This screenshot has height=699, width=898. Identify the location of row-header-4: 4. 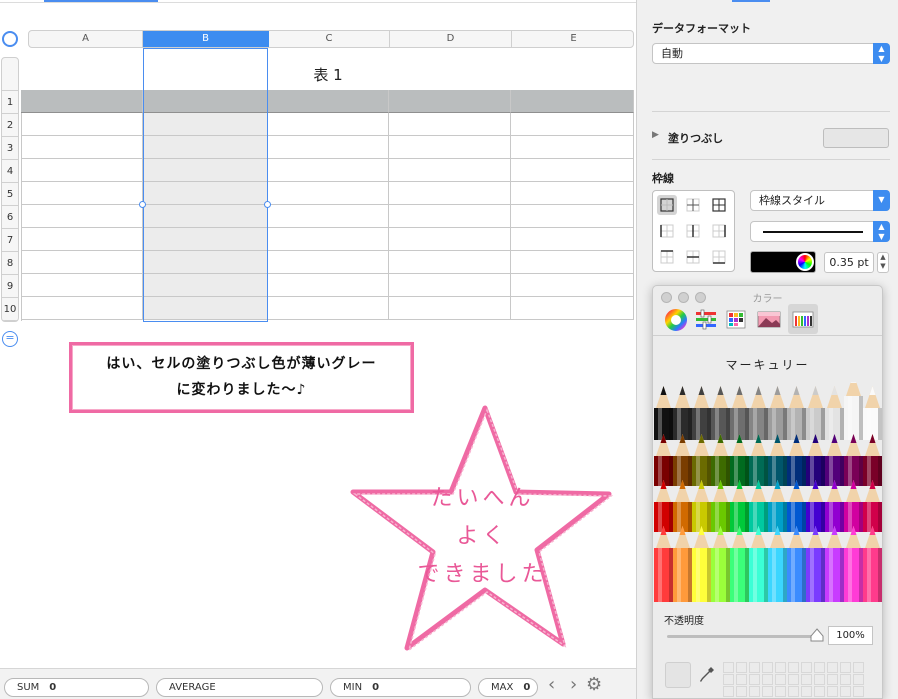
(10, 171).